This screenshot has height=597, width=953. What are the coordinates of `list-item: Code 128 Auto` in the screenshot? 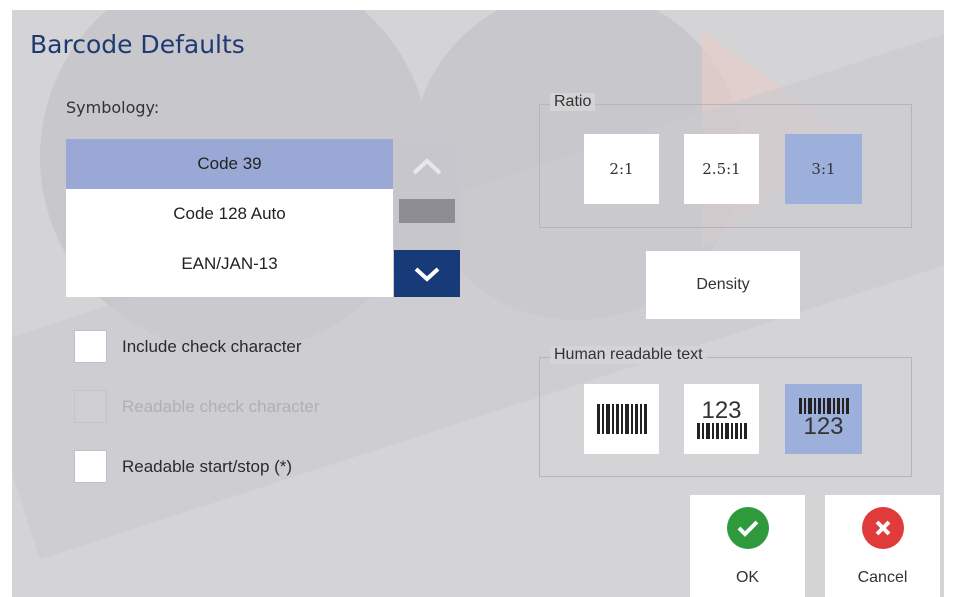 It's located at (229, 214).